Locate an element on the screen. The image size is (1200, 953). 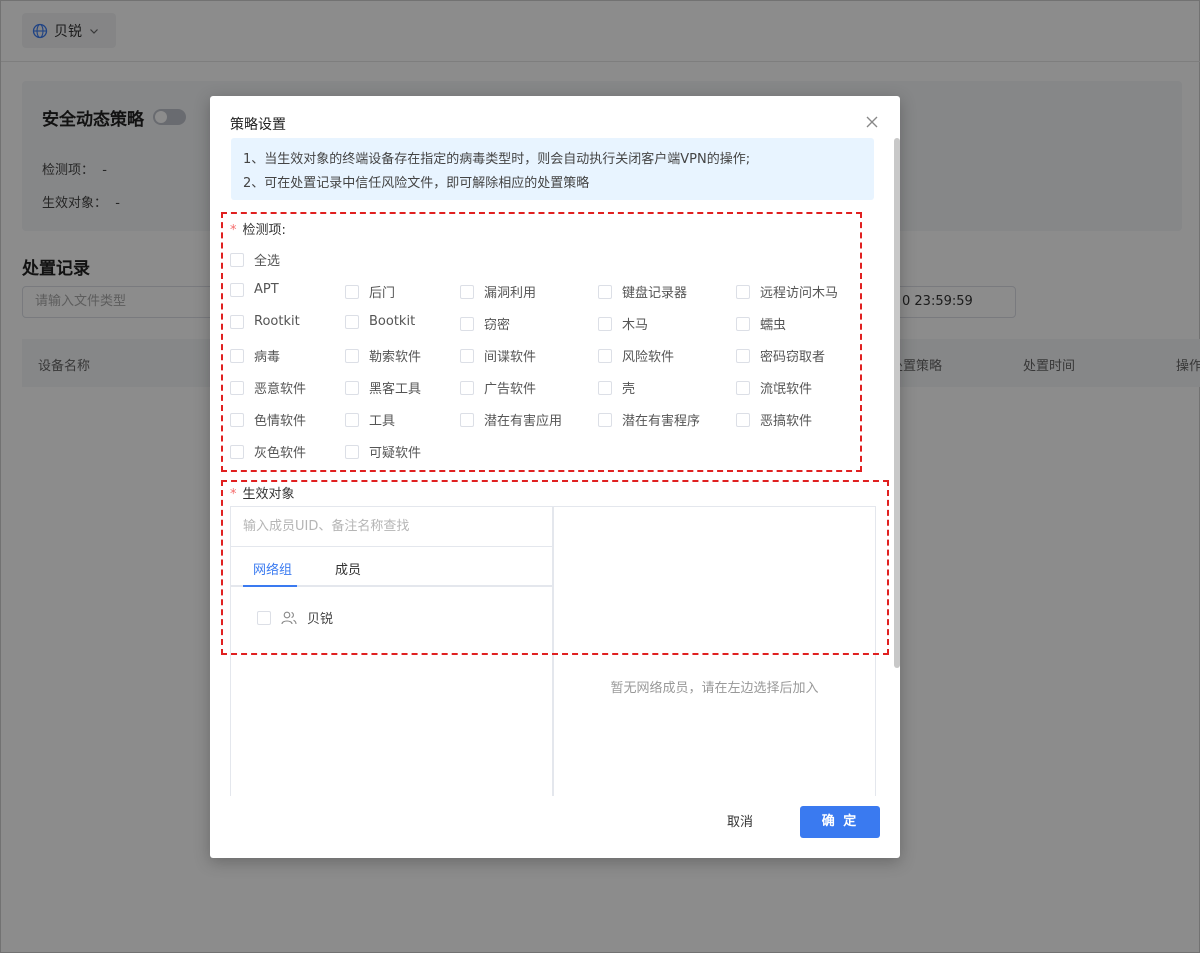
detect-option-checkbox: 勒索软件 is located at coordinates (383, 355).